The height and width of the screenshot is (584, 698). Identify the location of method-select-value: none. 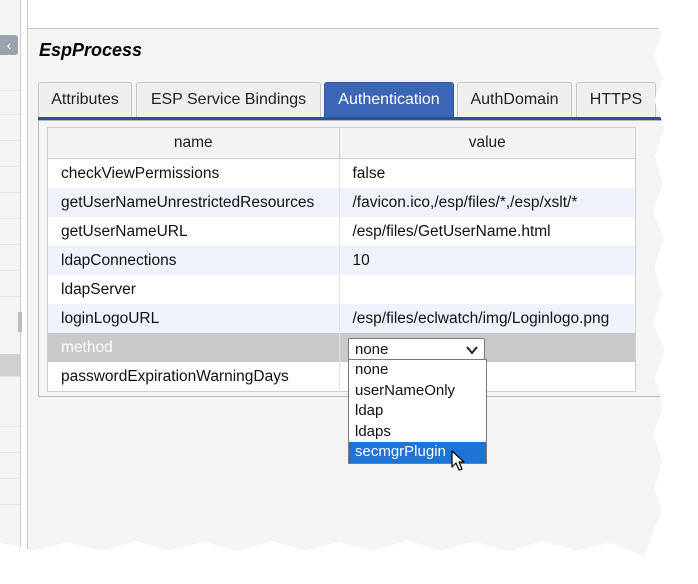
(372, 349).